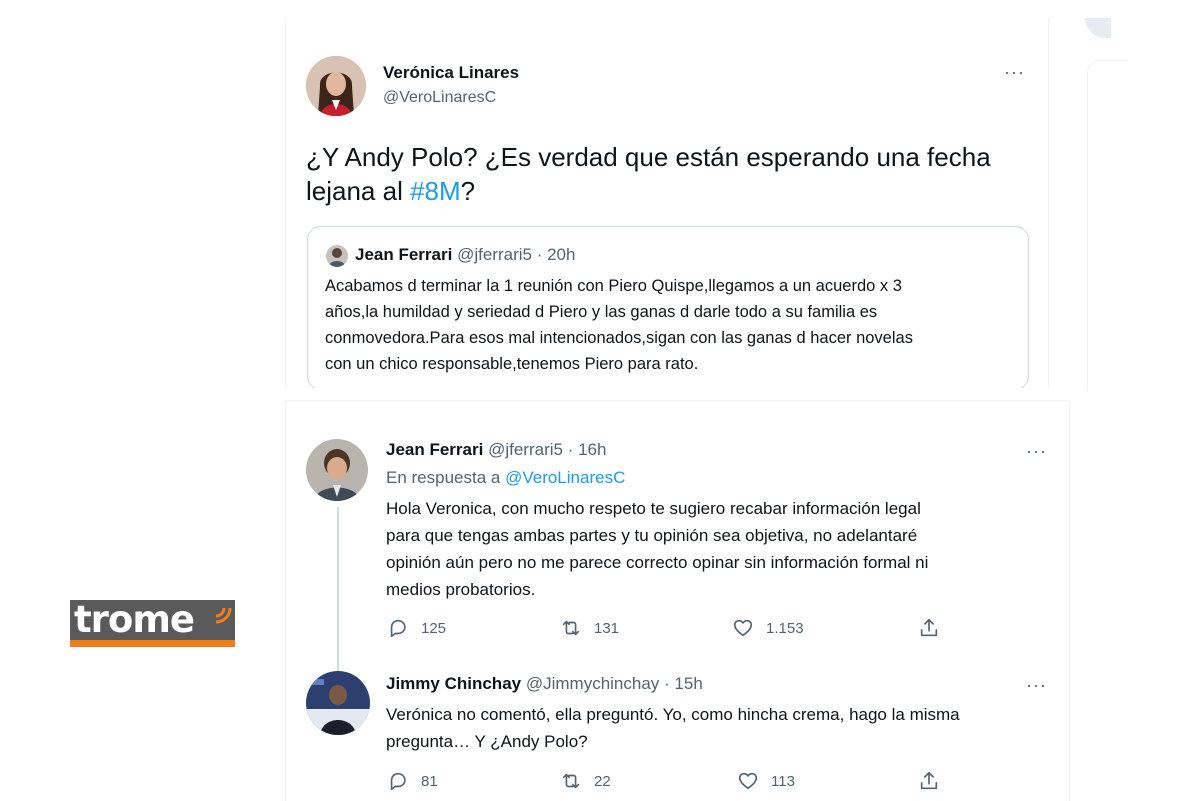 The image size is (1200, 801). What do you see at coordinates (766, 781) in the screenshot?
I see `reply2-like-button: 113` at bounding box center [766, 781].